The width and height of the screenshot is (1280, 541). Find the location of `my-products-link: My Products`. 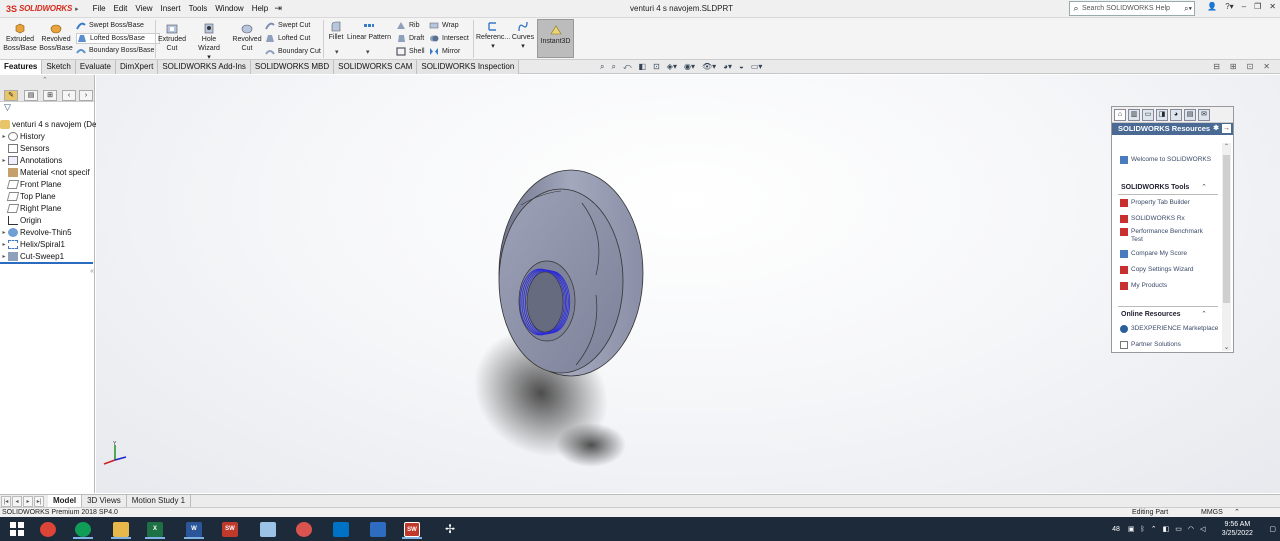

my-products-link: My Products is located at coordinates (1143, 286).